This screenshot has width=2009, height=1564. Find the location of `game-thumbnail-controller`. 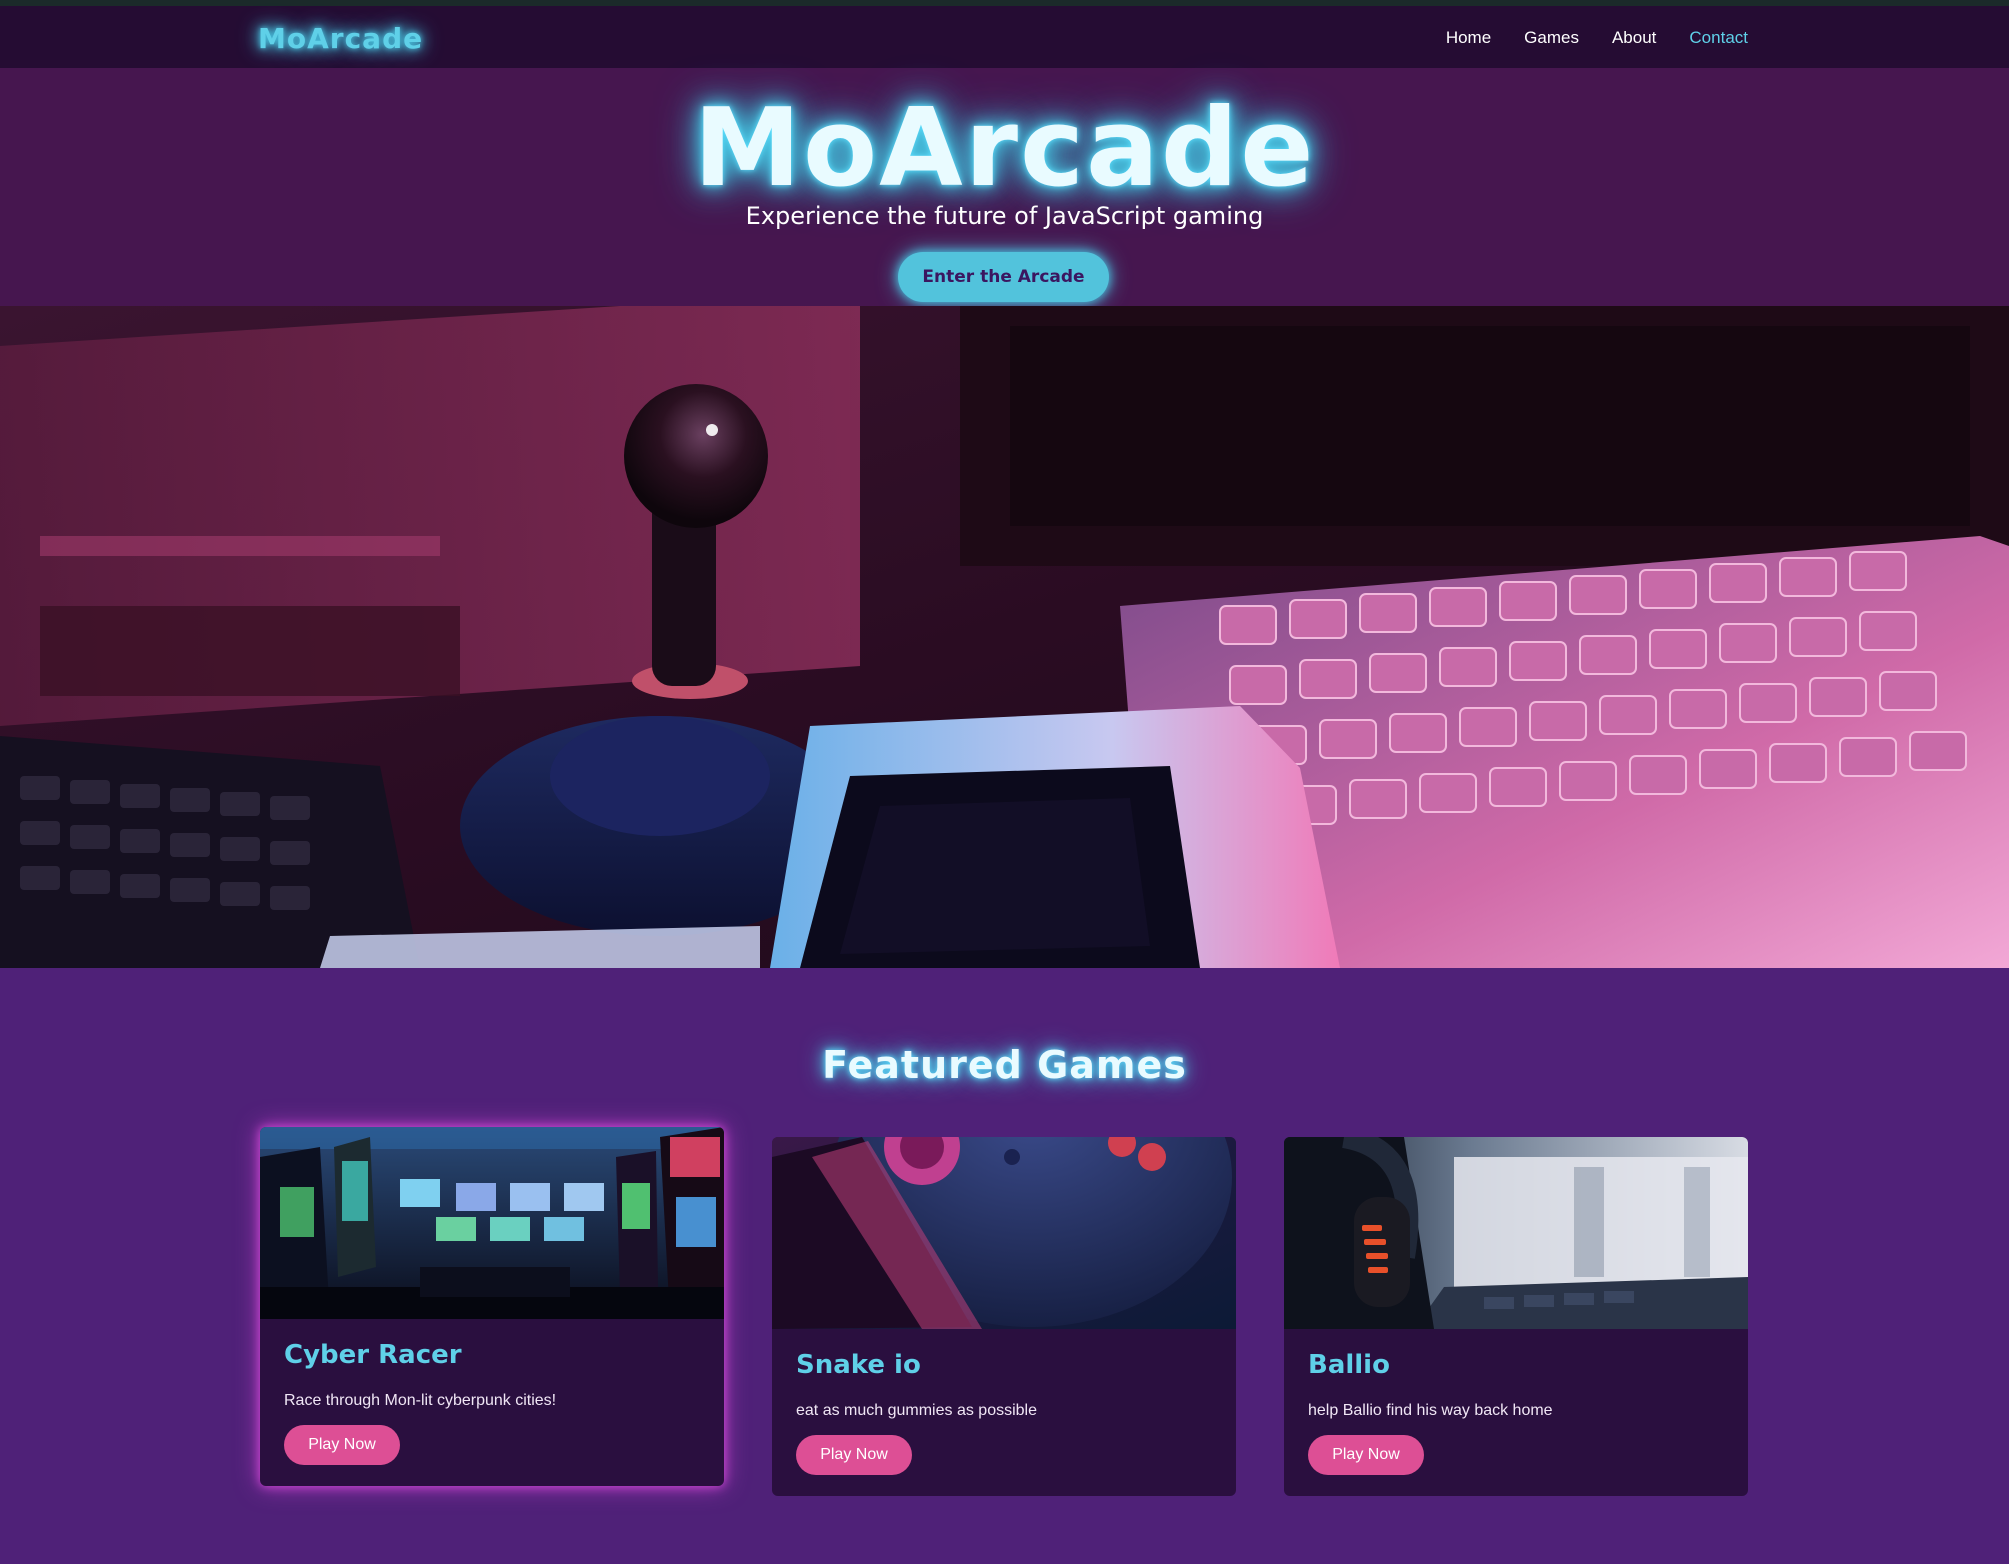

game-thumbnail-controller is located at coordinates (1004, 1233).